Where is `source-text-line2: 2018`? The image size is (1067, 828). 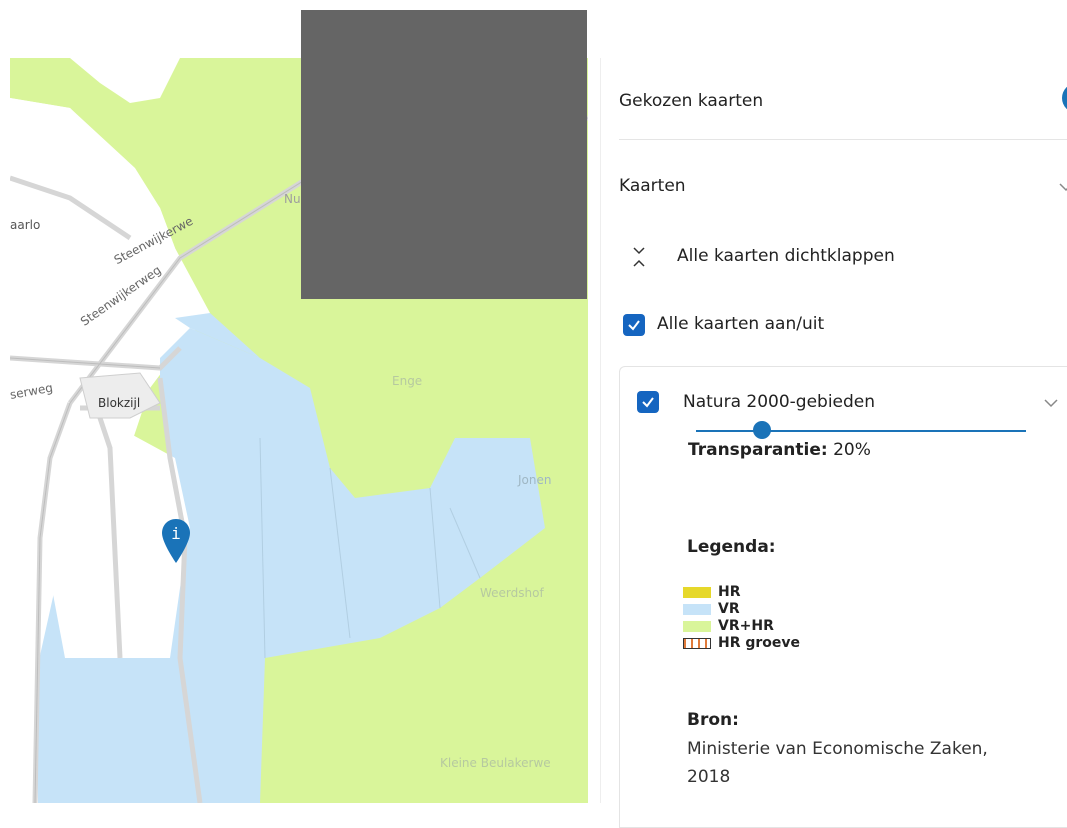
source-text-line2: 2018 is located at coordinates (709, 777).